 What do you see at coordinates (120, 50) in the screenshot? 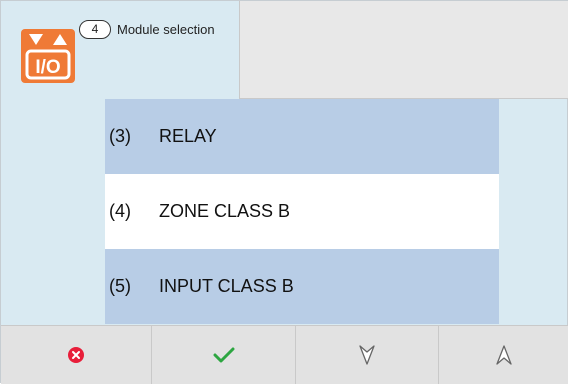
I see `header-left-panel: I/O 4 Module selection` at bounding box center [120, 50].